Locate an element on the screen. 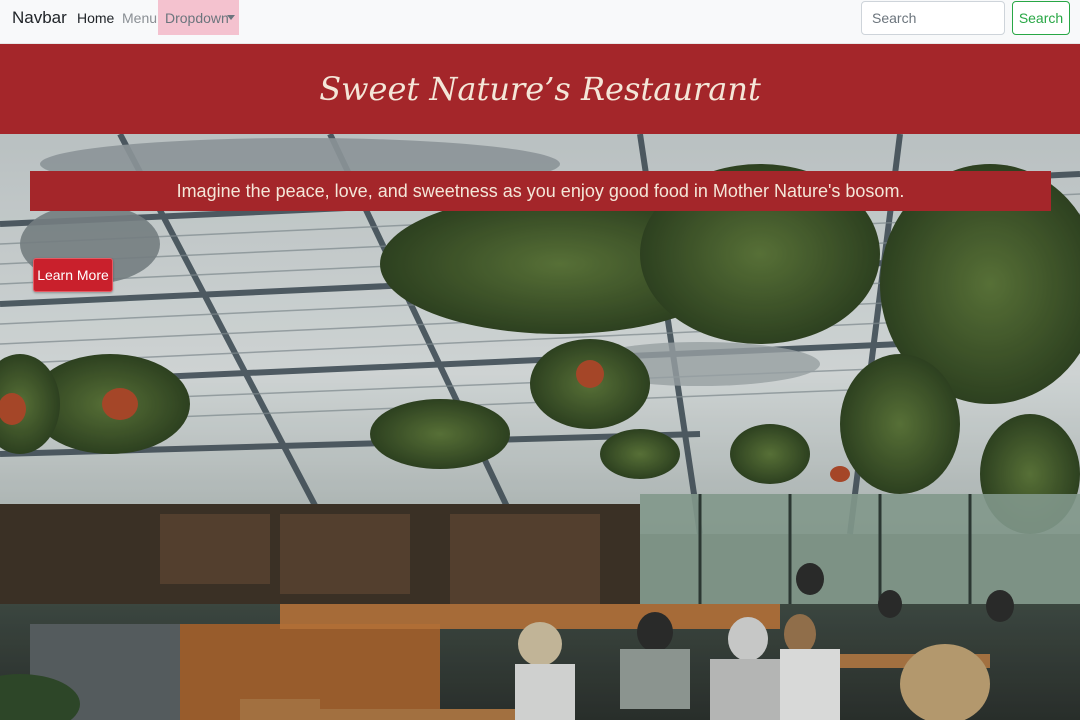 The width and height of the screenshot is (1080, 720). header-banner: Sweet Nature’s Restaurant is located at coordinates (540, 89).